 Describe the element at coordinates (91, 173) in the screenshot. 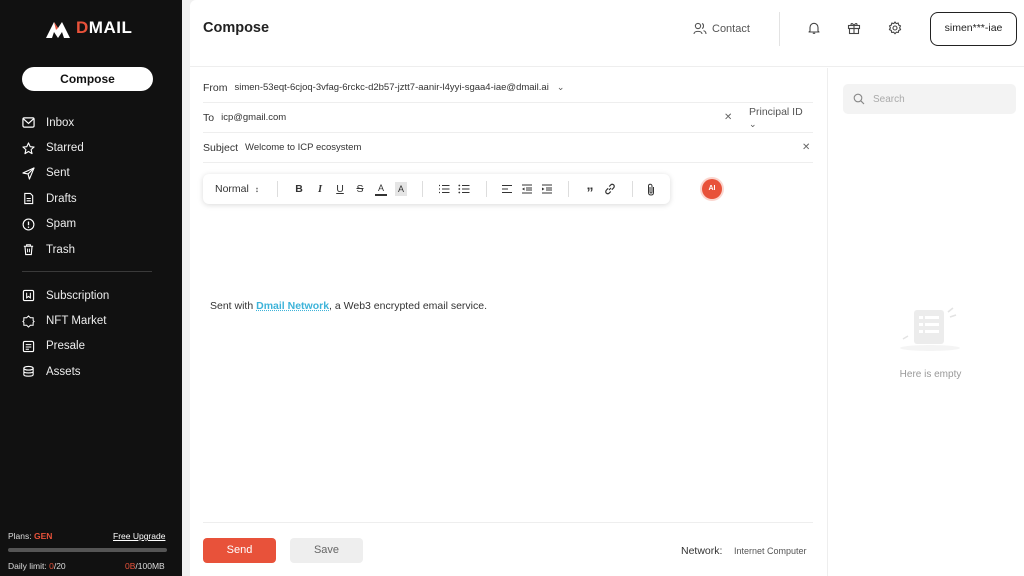

I see `sidebar-item-sent: Sent` at that location.